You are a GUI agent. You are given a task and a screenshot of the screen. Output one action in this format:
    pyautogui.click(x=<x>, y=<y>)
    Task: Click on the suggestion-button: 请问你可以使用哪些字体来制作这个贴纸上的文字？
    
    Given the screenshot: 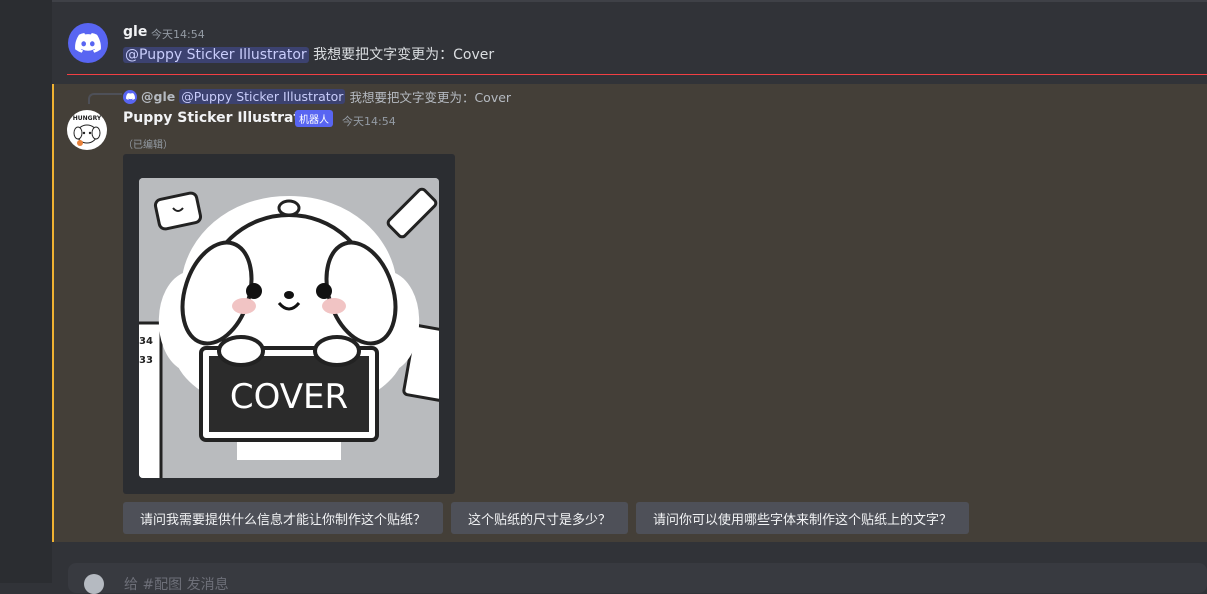 What is the action you would take?
    pyautogui.click(x=803, y=518)
    